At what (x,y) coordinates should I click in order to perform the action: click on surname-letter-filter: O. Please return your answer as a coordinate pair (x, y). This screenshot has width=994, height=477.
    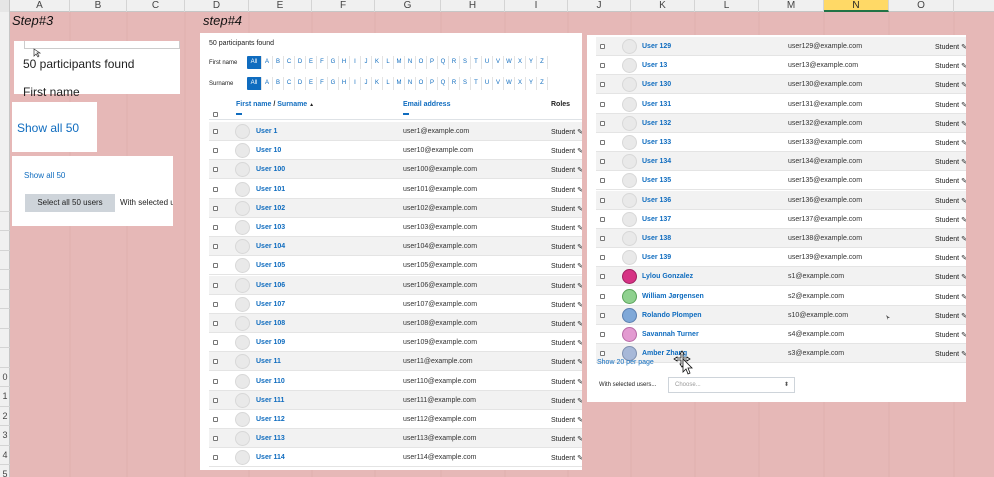
    Looking at the image, I should click on (421, 83).